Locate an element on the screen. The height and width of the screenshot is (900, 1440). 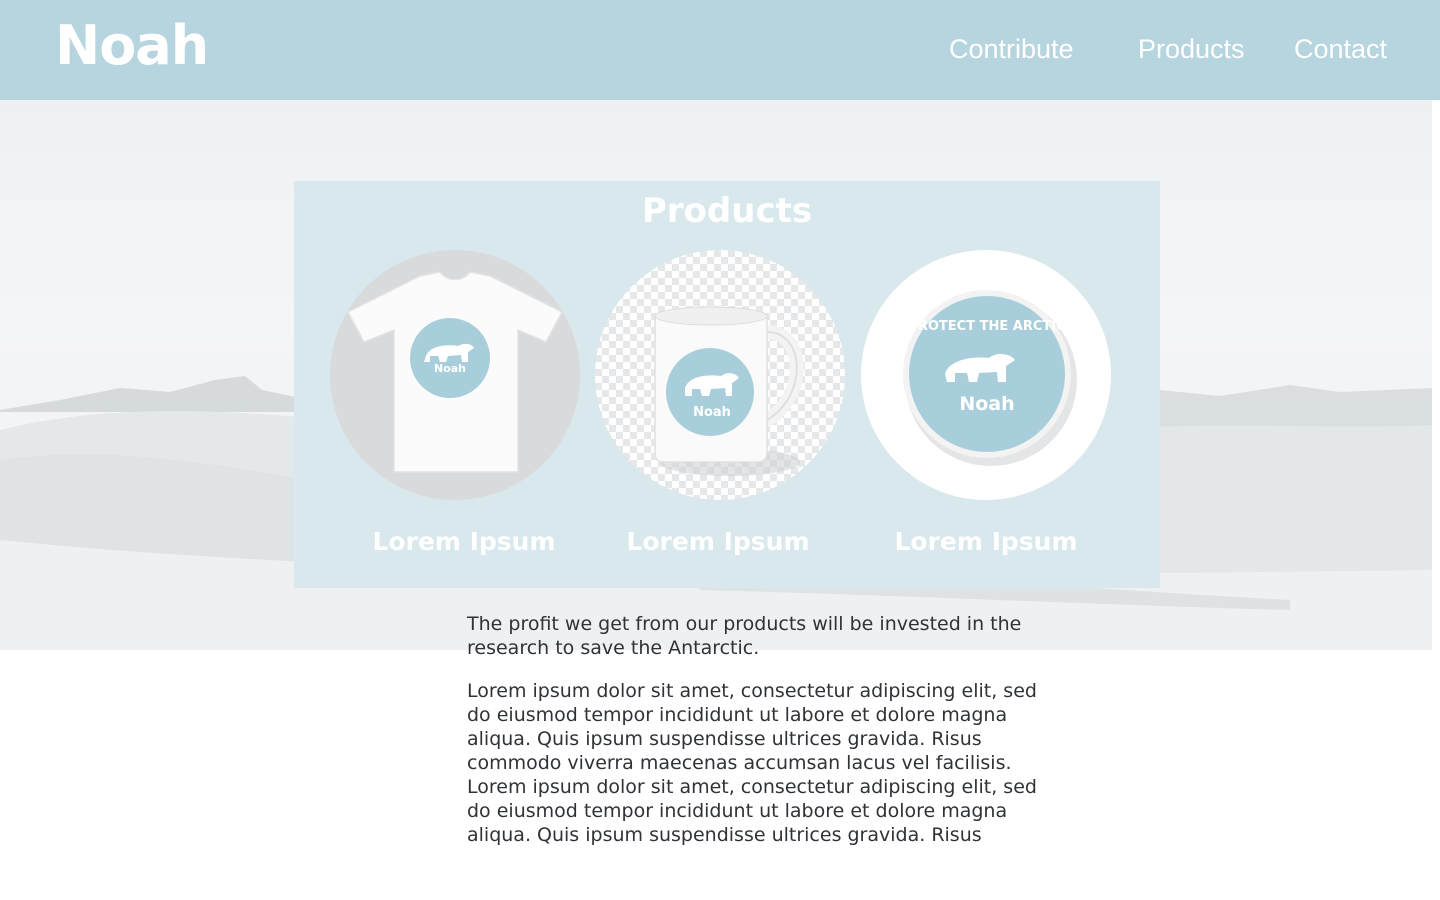
product-mug: Noah is located at coordinates (720, 375).